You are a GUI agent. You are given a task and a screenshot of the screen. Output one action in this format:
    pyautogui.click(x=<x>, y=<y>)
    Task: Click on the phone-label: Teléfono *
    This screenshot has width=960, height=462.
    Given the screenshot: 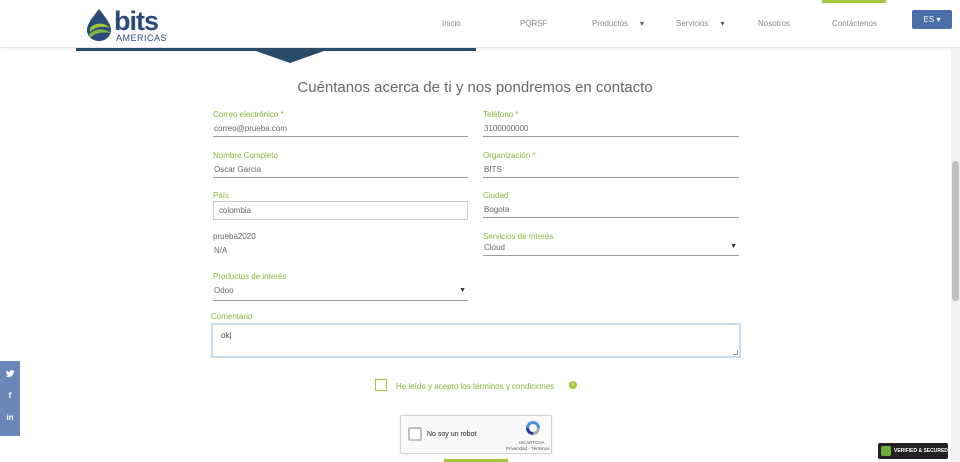 What is the action you would take?
    pyautogui.click(x=501, y=114)
    